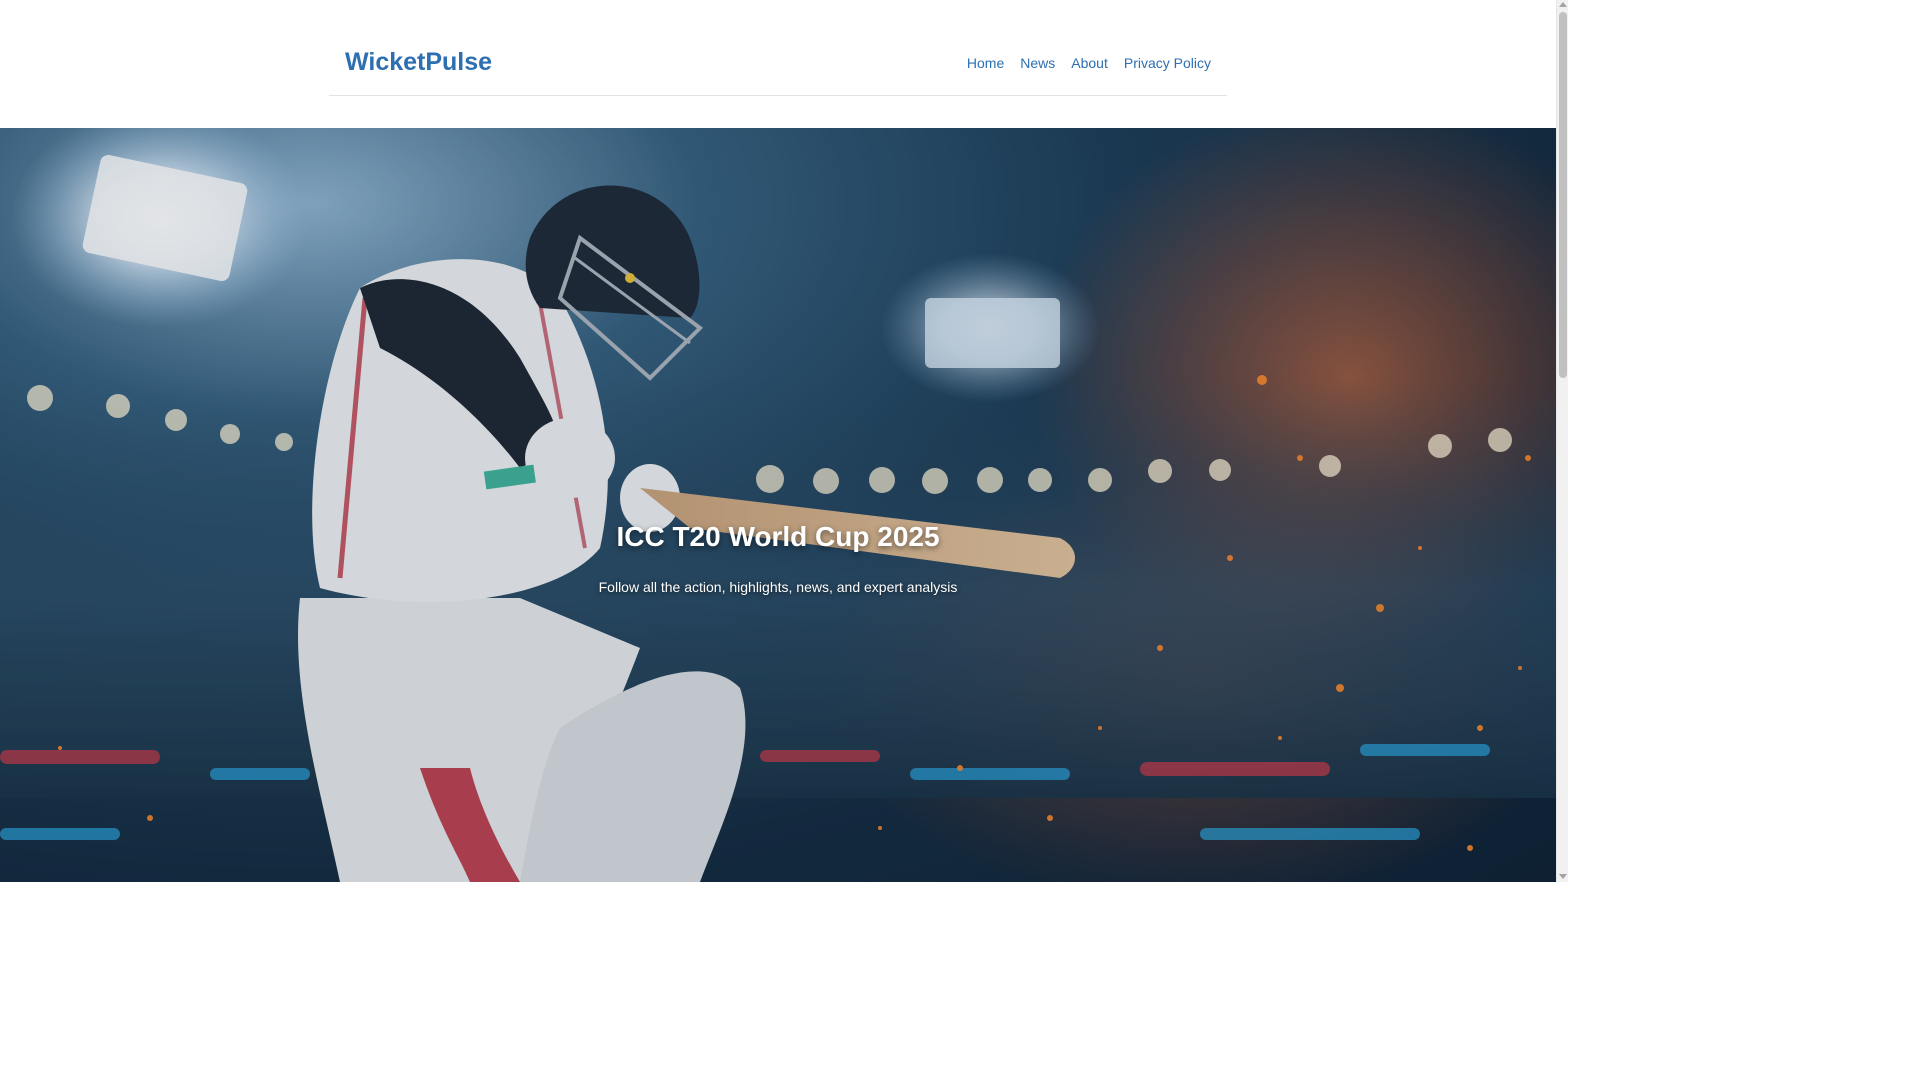 The height and width of the screenshot is (1080, 1920). I want to click on main-nav: Home News About Privacy Policy, so click(1089, 63).